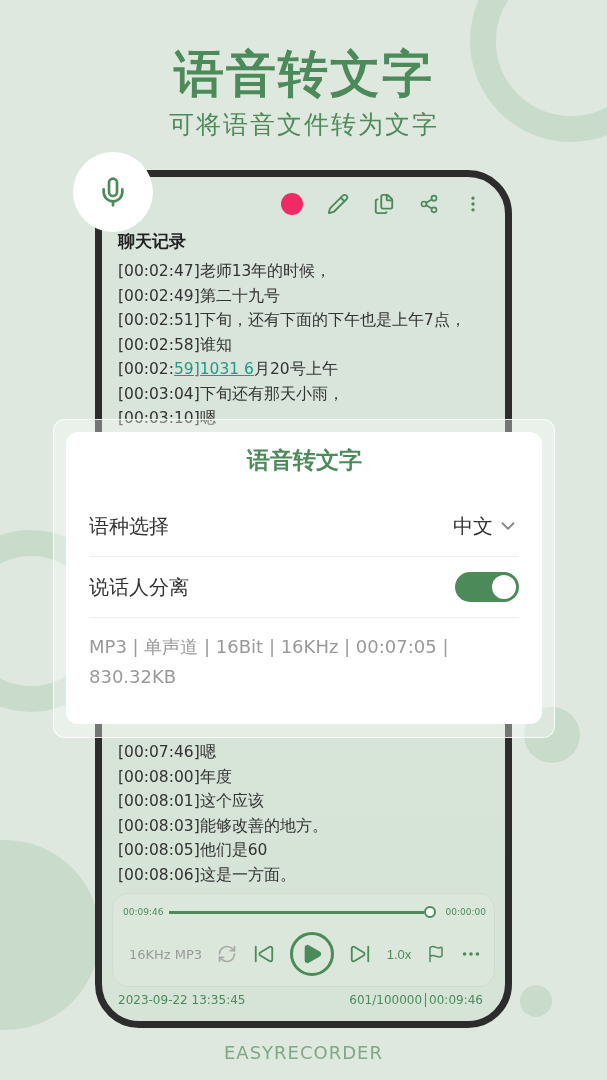 The image size is (607, 1080). What do you see at coordinates (223, 826) in the screenshot?
I see `transcript-line: [00:08:03]能够改善的地方。` at bounding box center [223, 826].